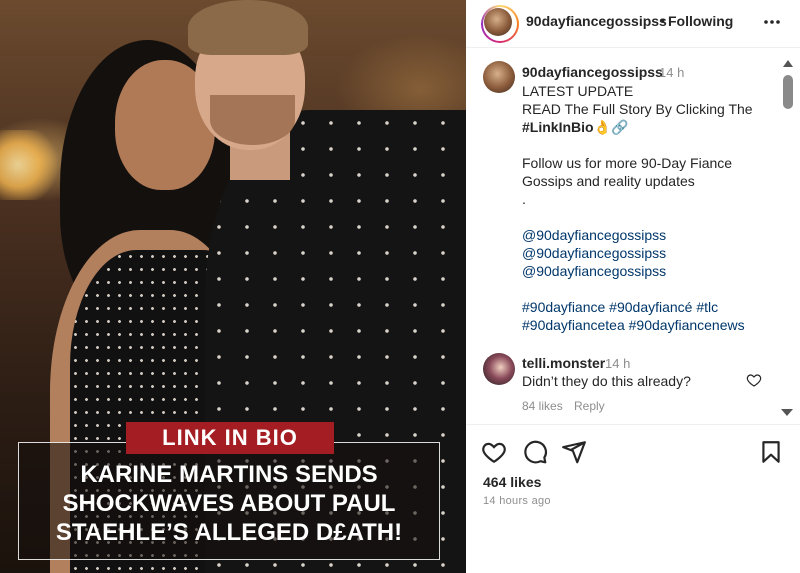  Describe the element at coordinates (596, 21) in the screenshot. I see `header-username: 90dayfiancegossipss` at that location.